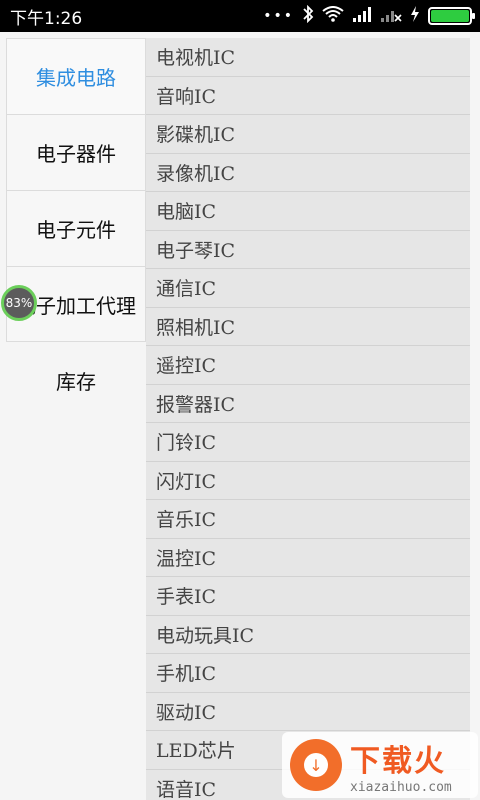  What do you see at coordinates (196, 751) in the screenshot?
I see `list-item-label: LED芯片` at bounding box center [196, 751].